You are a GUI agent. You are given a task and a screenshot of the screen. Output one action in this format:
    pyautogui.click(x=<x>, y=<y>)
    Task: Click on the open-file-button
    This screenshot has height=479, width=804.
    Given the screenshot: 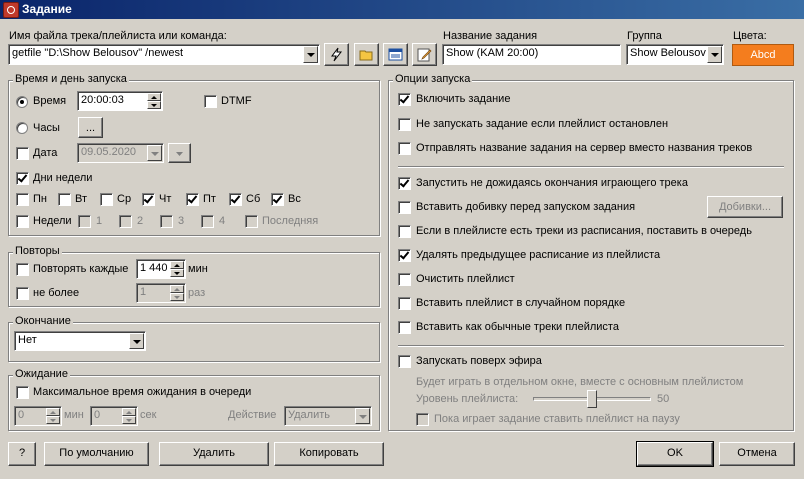 What is the action you would take?
    pyautogui.click(x=366, y=54)
    